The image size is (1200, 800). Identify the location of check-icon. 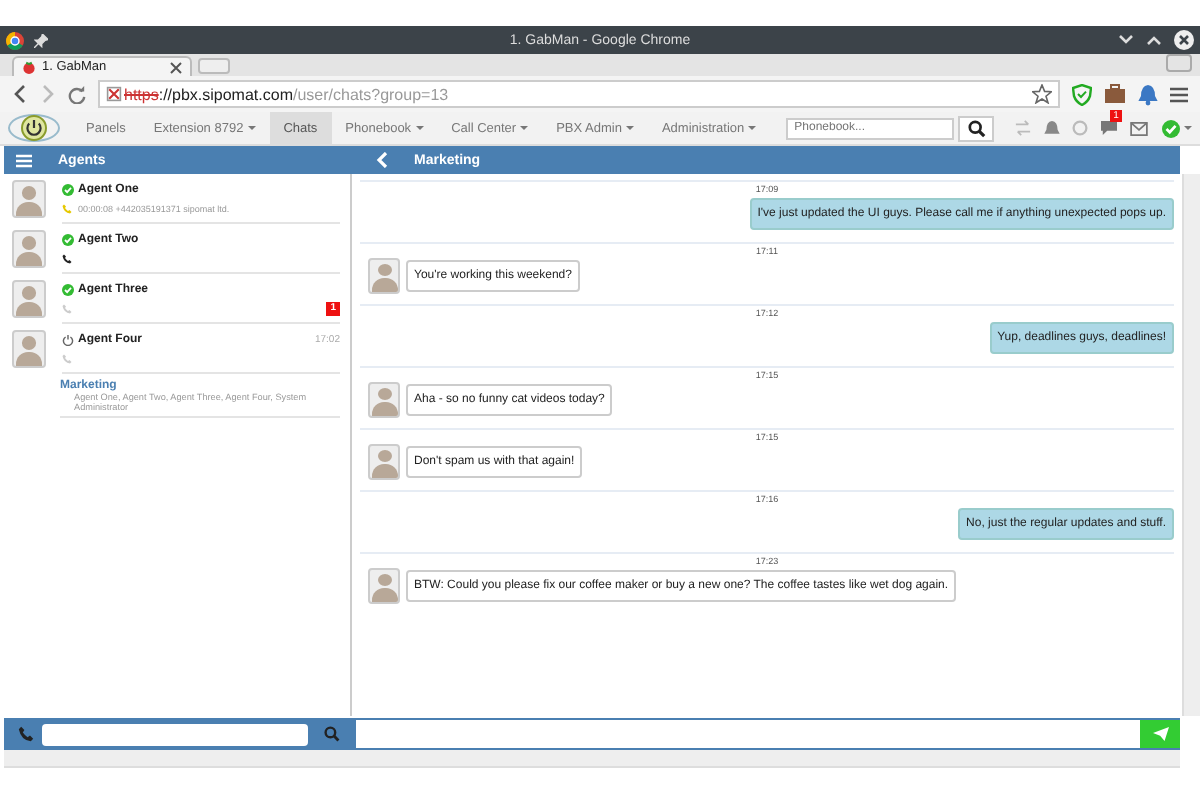
(1171, 128).